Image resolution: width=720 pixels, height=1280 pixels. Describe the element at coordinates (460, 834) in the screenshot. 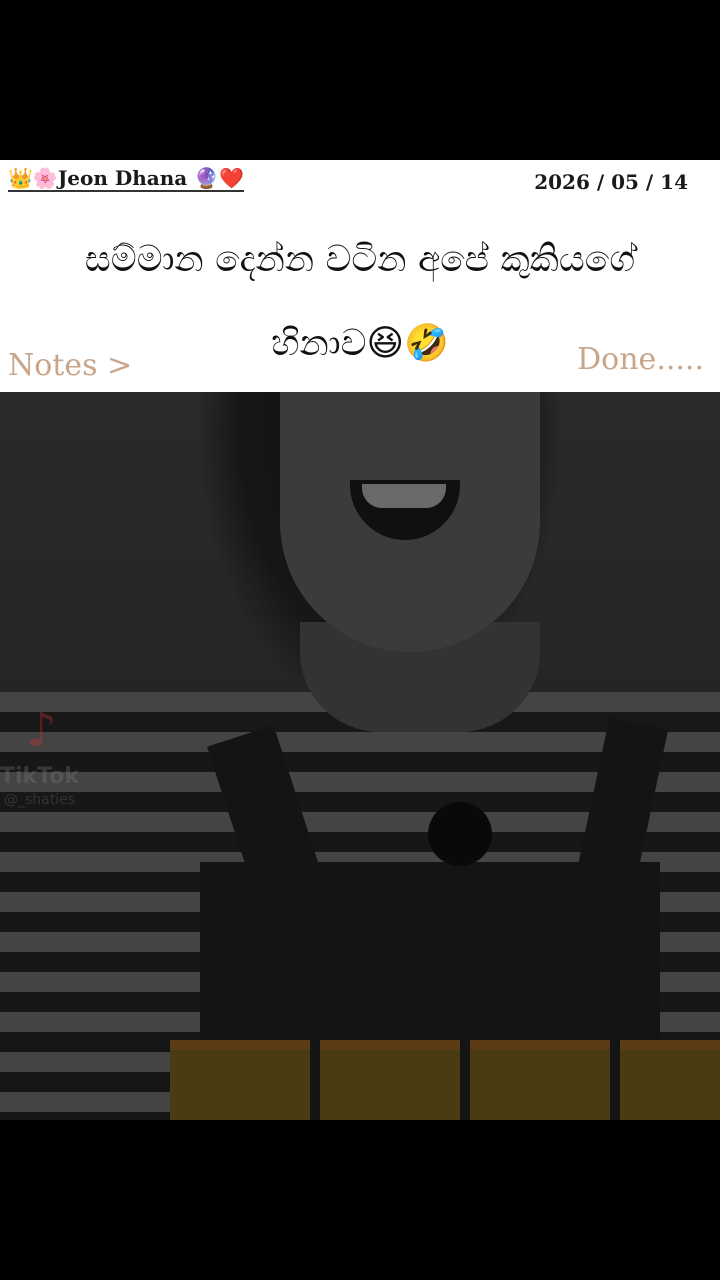

I see `lapel-mic` at that location.